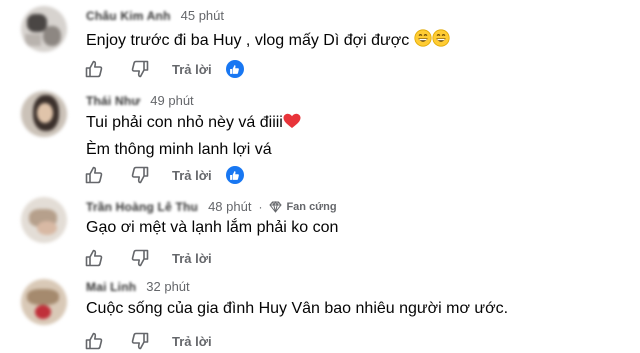 The width and height of the screenshot is (640, 353). I want to click on comment-line: Gạo ơi mệt và lạnh lắm phải ko con, so click(212, 227).